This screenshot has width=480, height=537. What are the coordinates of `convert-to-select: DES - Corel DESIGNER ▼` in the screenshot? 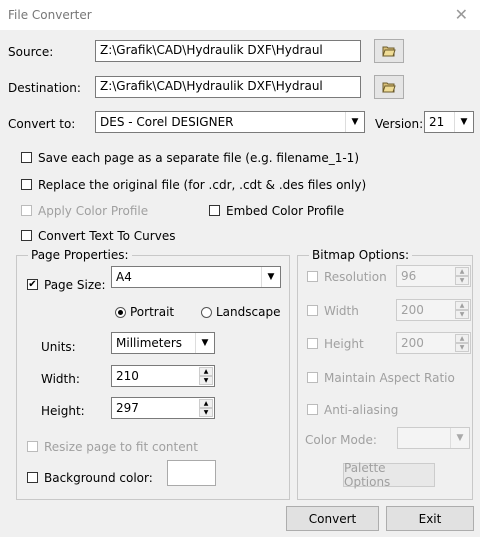 It's located at (230, 122).